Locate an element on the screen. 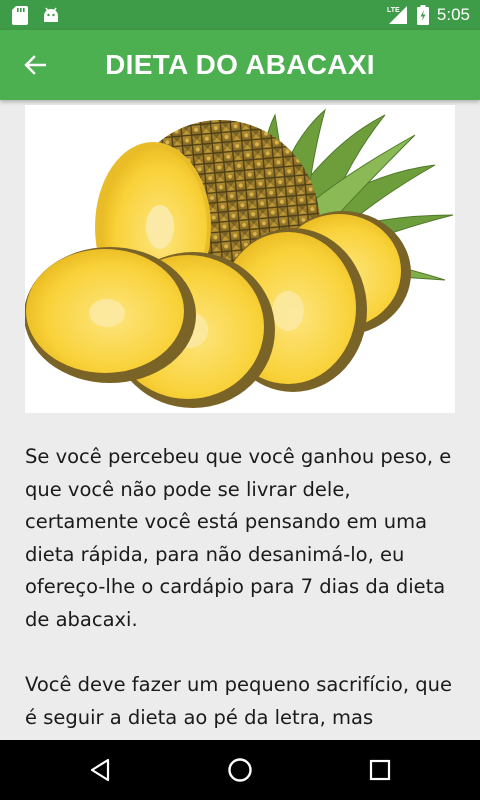  nav-home-button is located at coordinates (240, 770).